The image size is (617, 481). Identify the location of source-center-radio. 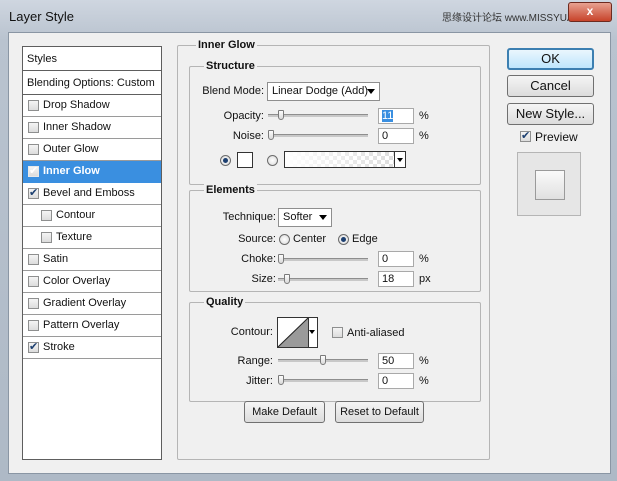
(284, 239).